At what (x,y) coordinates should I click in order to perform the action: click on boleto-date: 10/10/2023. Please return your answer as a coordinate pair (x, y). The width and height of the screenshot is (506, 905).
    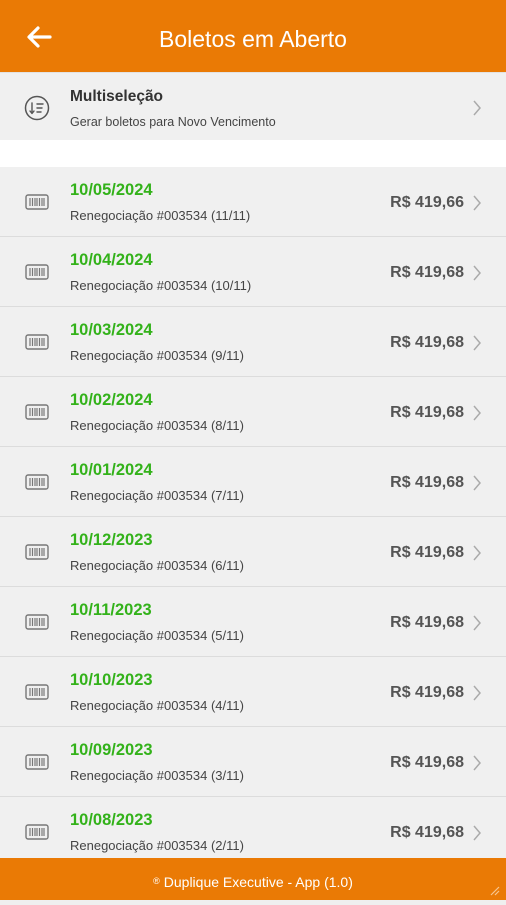
    Looking at the image, I should click on (111, 680).